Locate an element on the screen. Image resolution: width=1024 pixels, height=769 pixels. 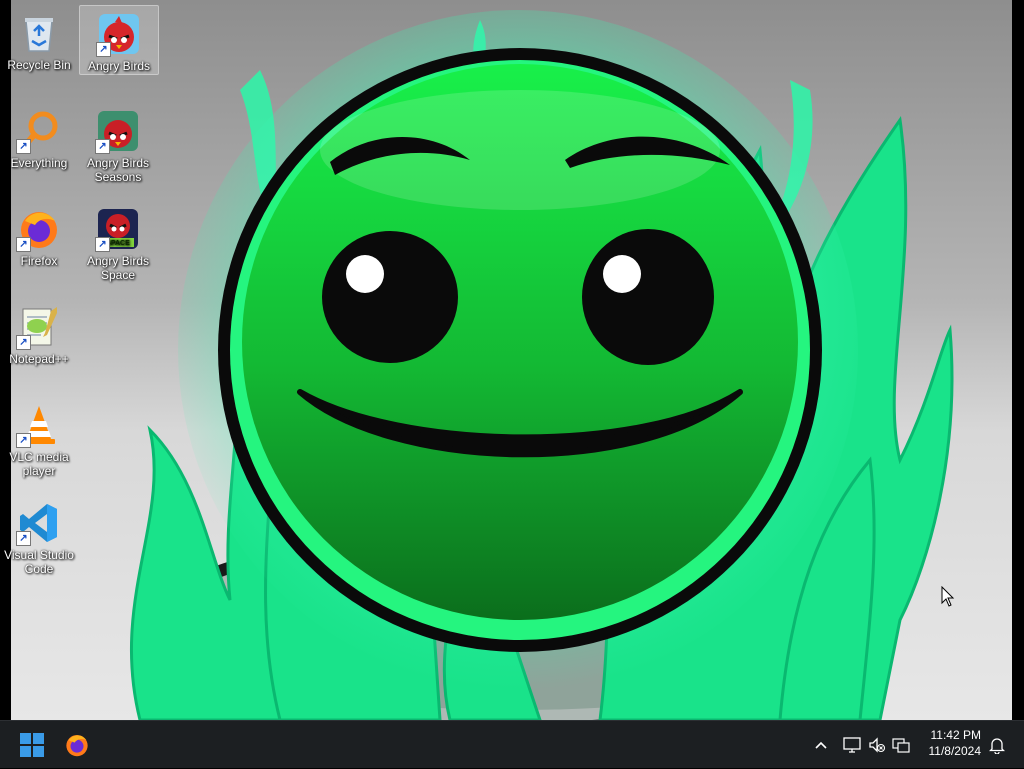
vscode-icon: ↗ is located at coordinates (38, 523).